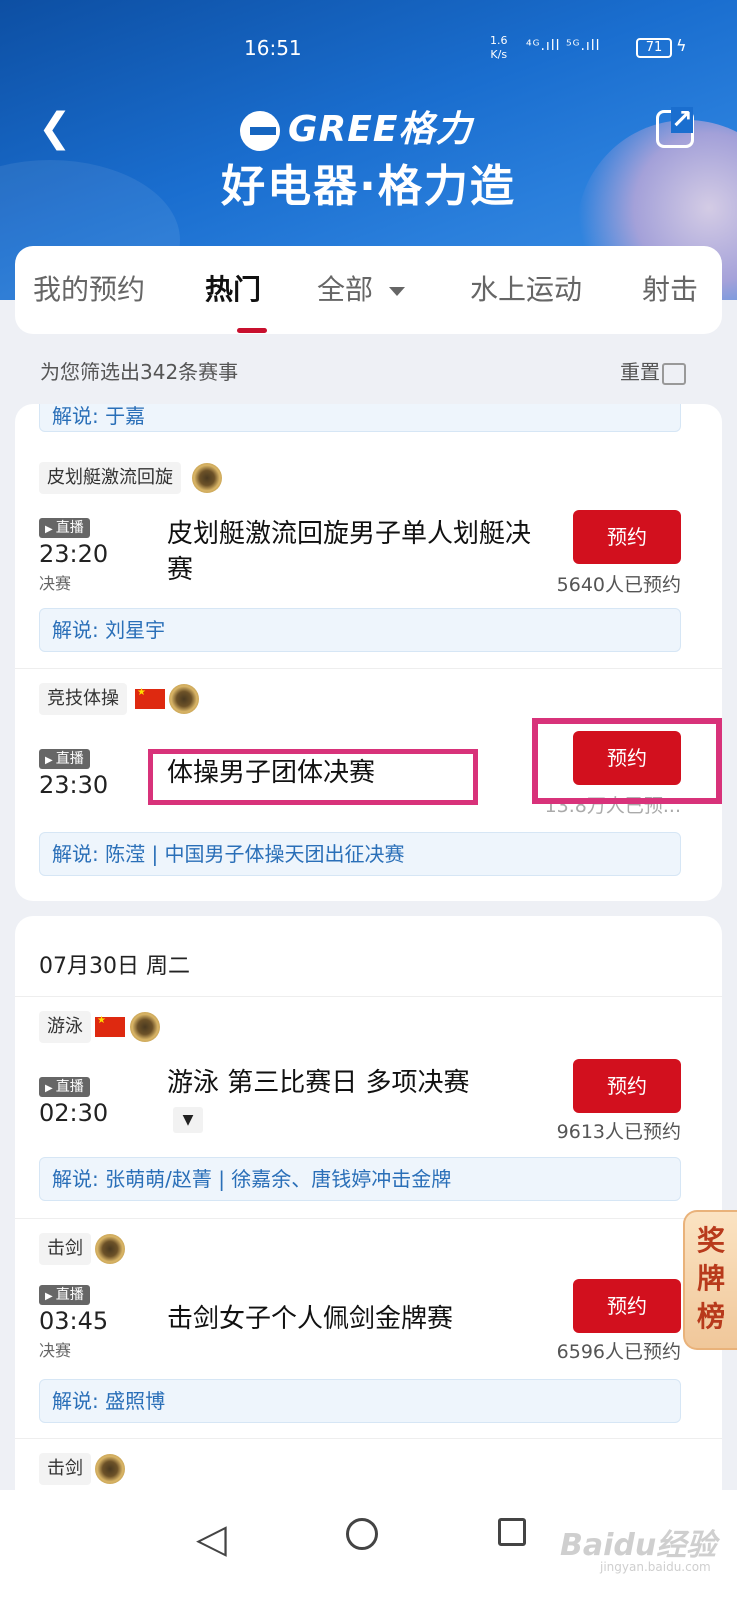 This screenshot has width=737, height=1600. I want to click on medal-tab-char: 奖, so click(710, 1240).